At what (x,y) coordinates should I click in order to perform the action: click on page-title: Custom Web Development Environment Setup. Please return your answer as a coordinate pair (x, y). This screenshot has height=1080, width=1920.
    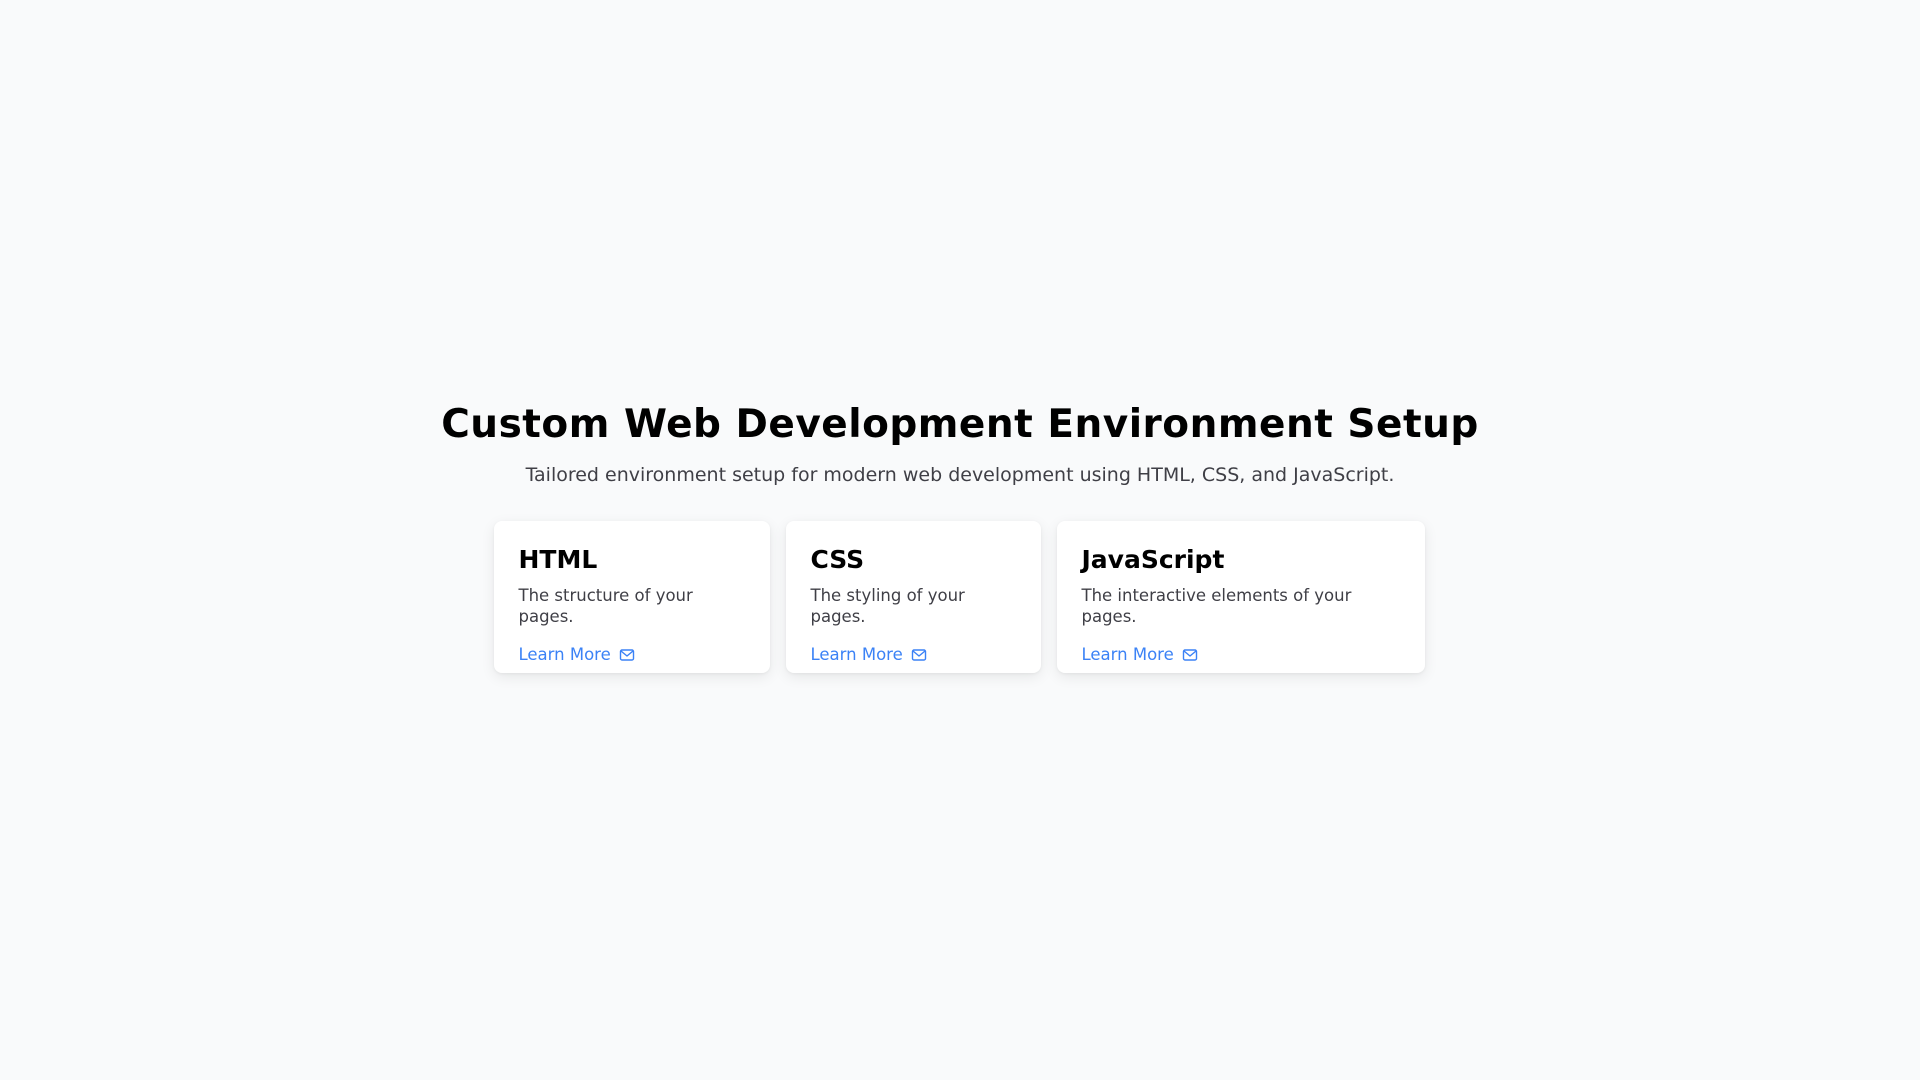
    Looking at the image, I should click on (960, 424).